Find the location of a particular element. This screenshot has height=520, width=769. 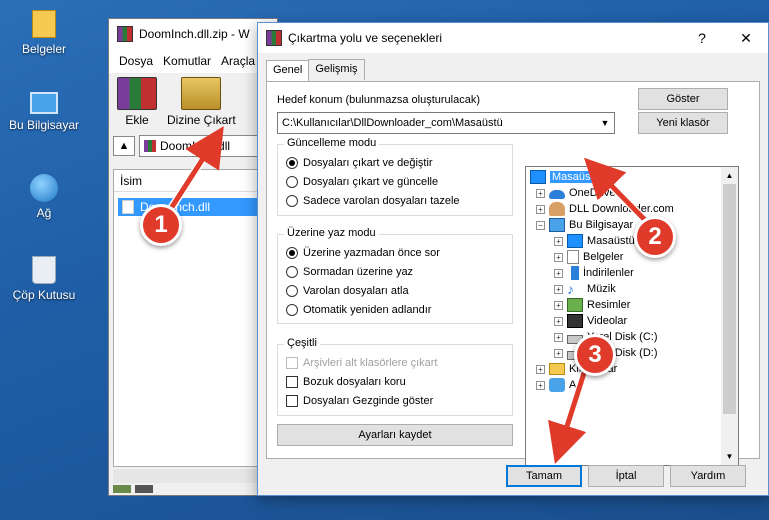

column-header-name: İsim is located at coordinates (193, 181).